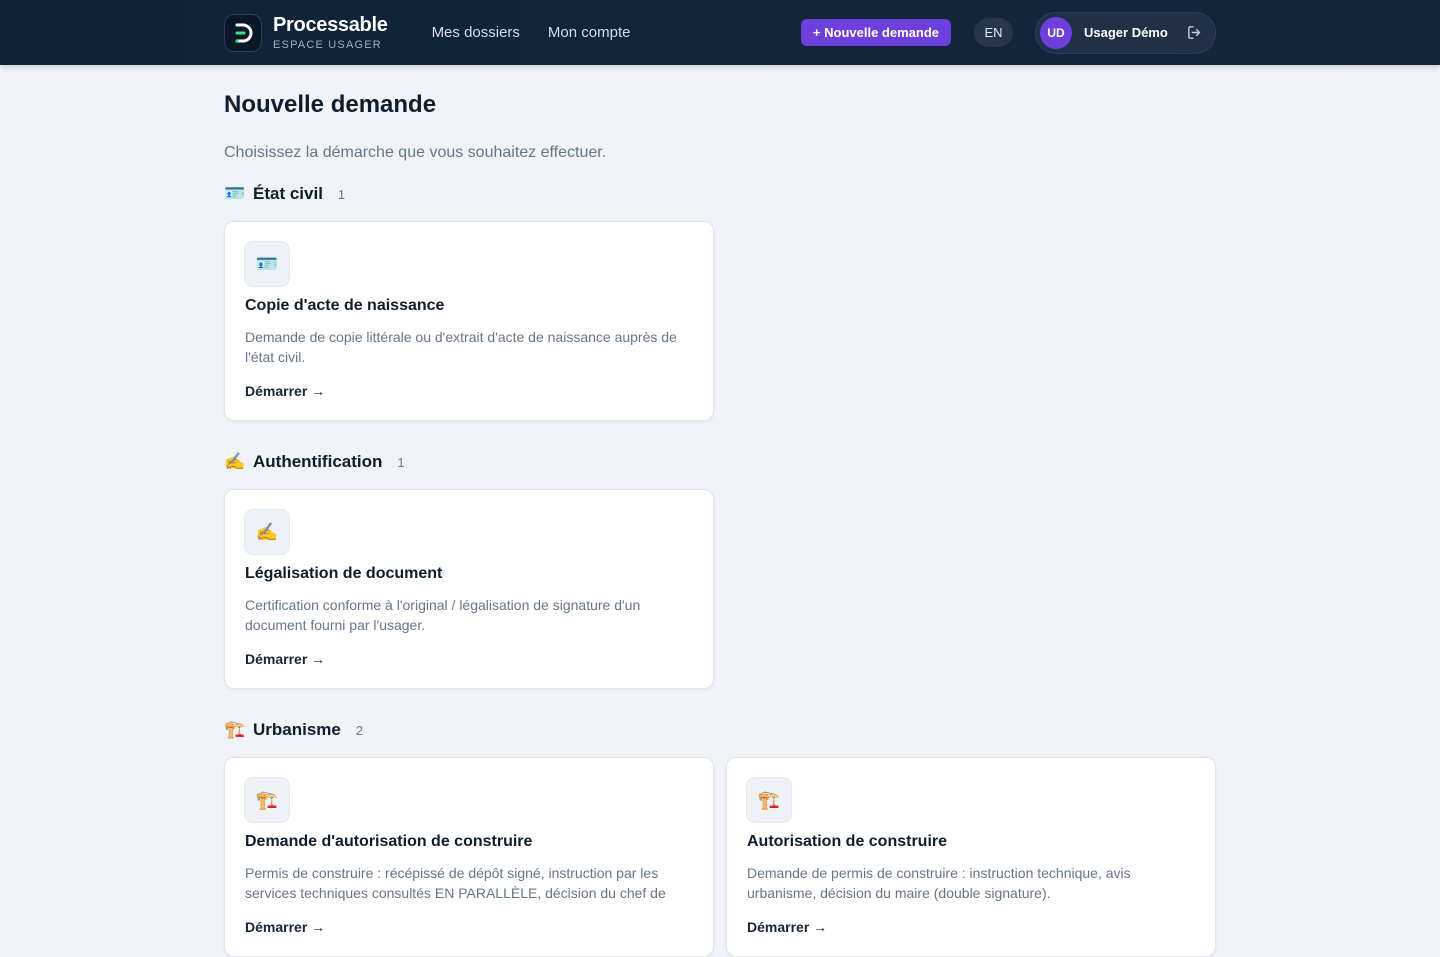 This screenshot has width=1440, height=957. I want to click on main-nav: Mes dossiers Mon compte, so click(531, 32).